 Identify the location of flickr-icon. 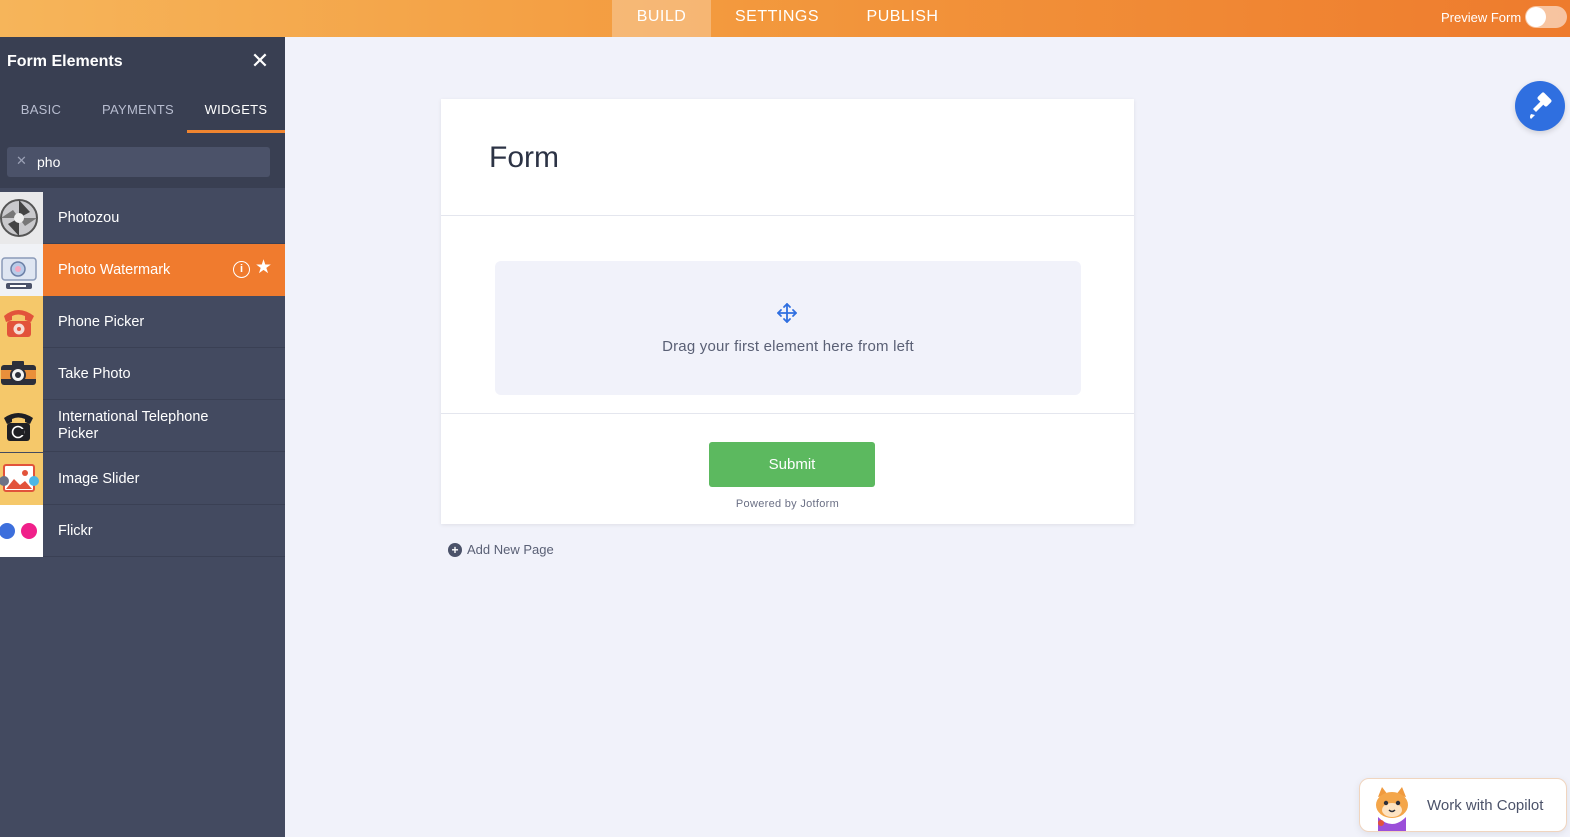
(21, 531).